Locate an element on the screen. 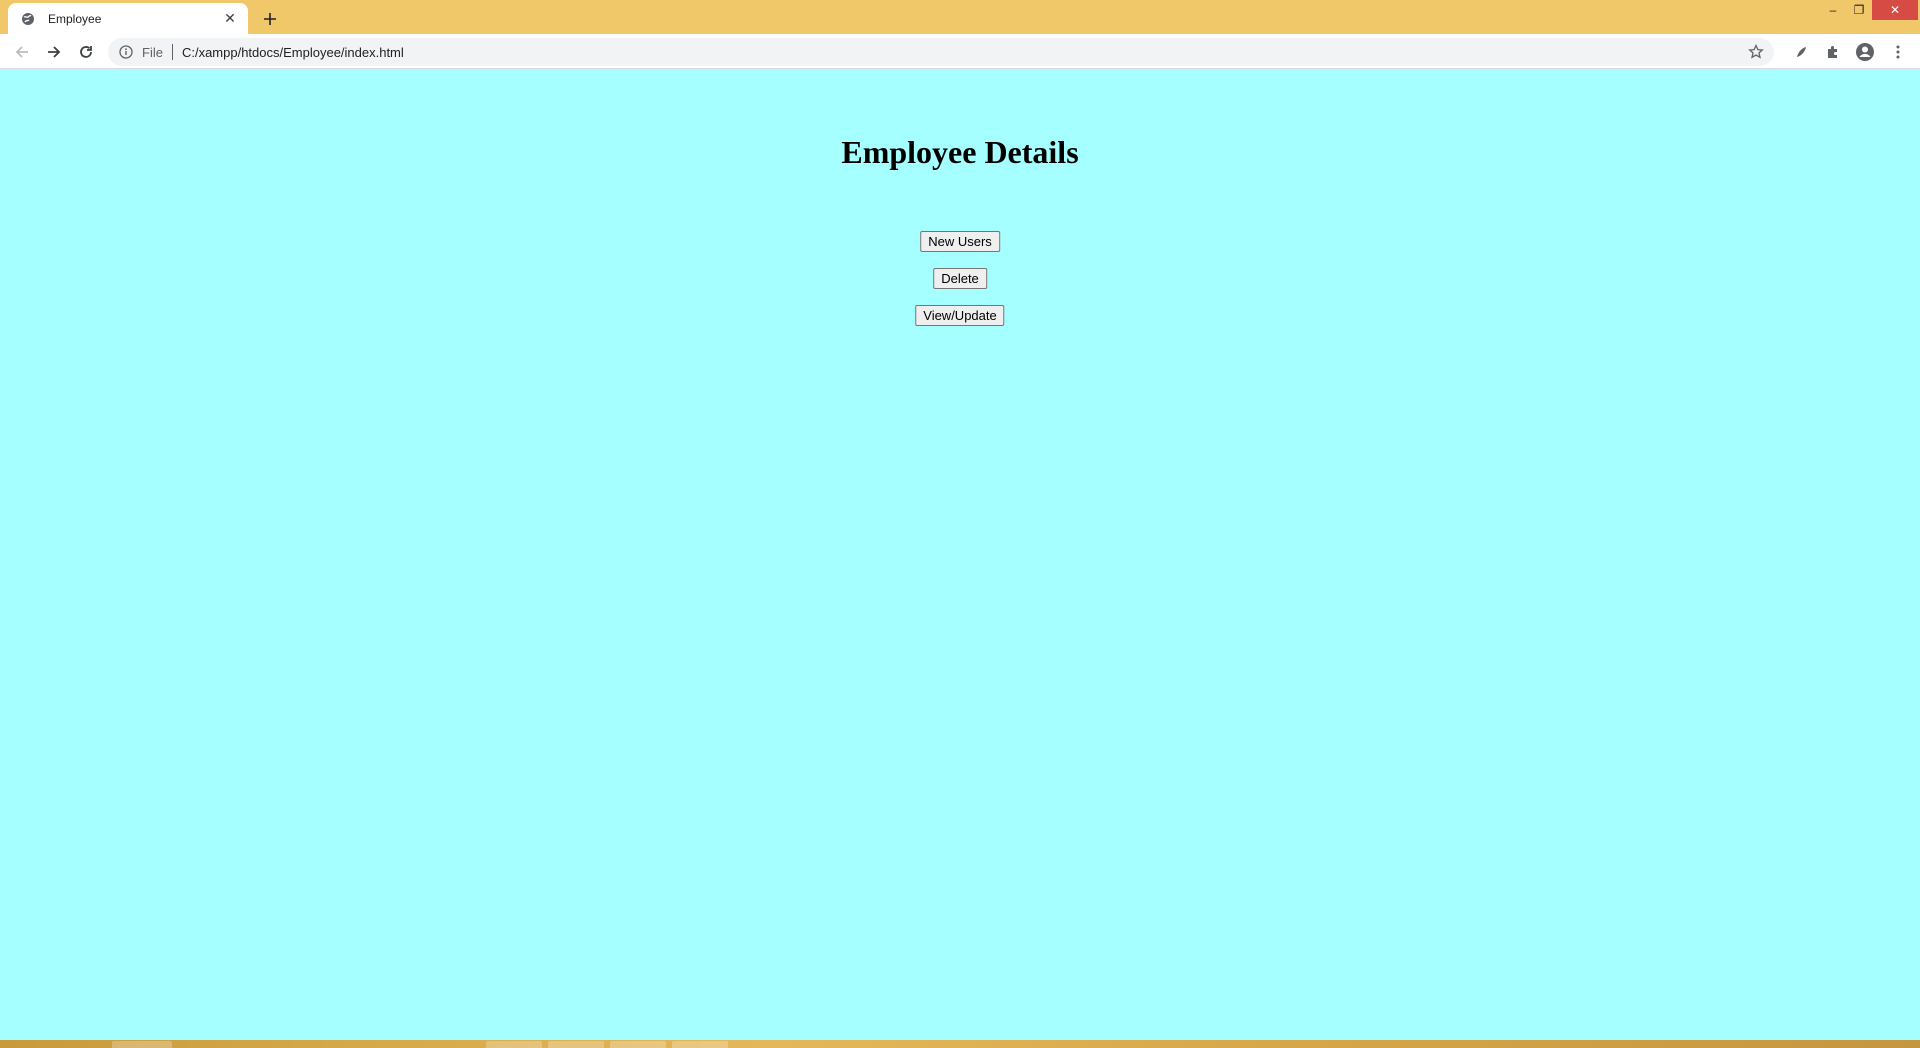 Image resolution: width=1920 pixels, height=1048 pixels. globe-icon is located at coordinates (28, 19).